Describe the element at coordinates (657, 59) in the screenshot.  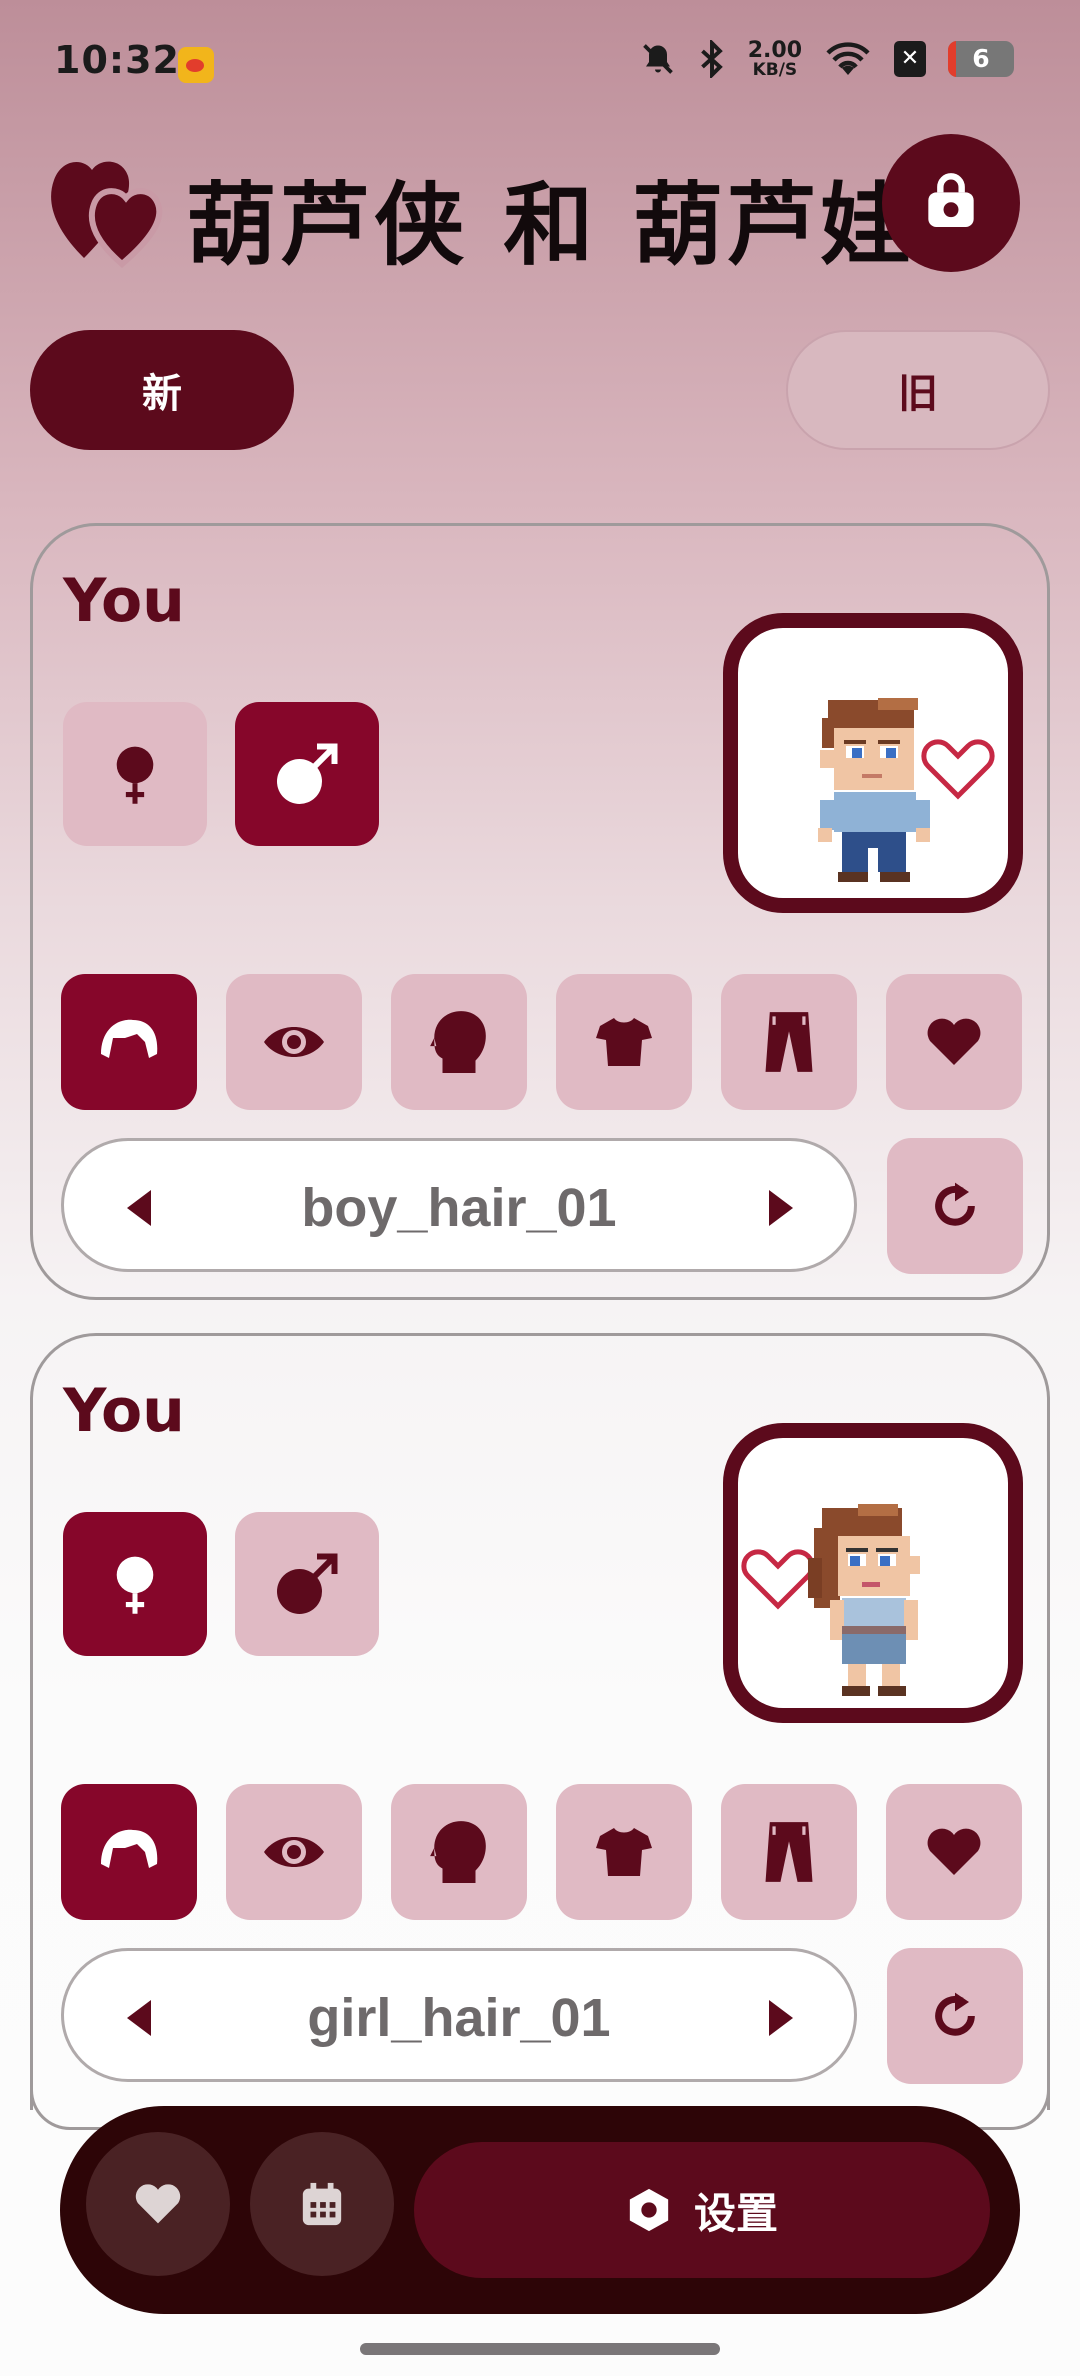
I see `mute-bell-icon` at that location.